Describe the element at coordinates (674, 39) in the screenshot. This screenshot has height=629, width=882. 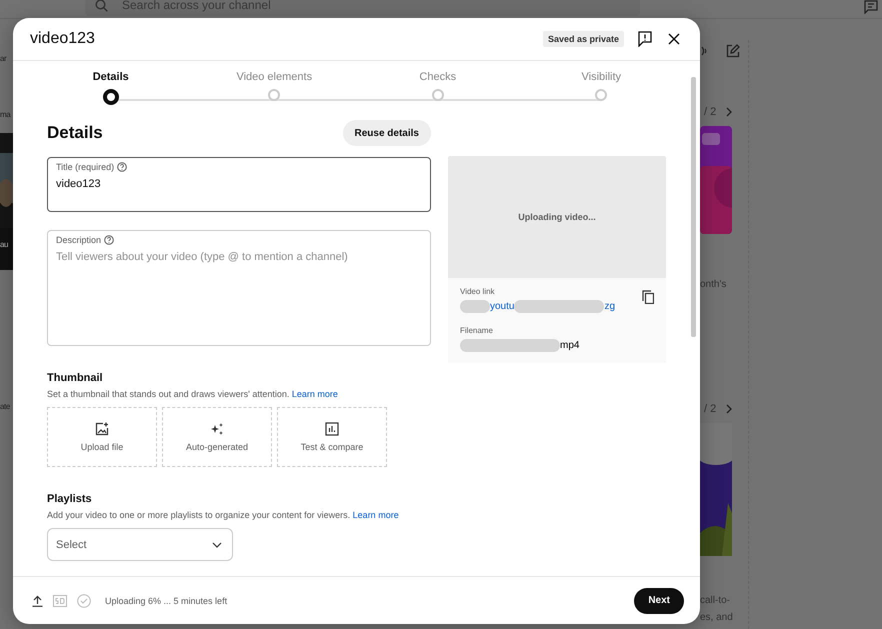
I see `close-icon` at that location.